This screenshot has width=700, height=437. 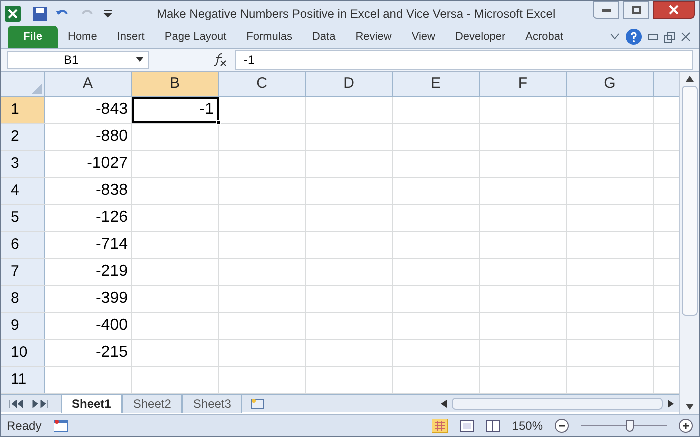 I want to click on table-cell: -714, so click(x=88, y=245).